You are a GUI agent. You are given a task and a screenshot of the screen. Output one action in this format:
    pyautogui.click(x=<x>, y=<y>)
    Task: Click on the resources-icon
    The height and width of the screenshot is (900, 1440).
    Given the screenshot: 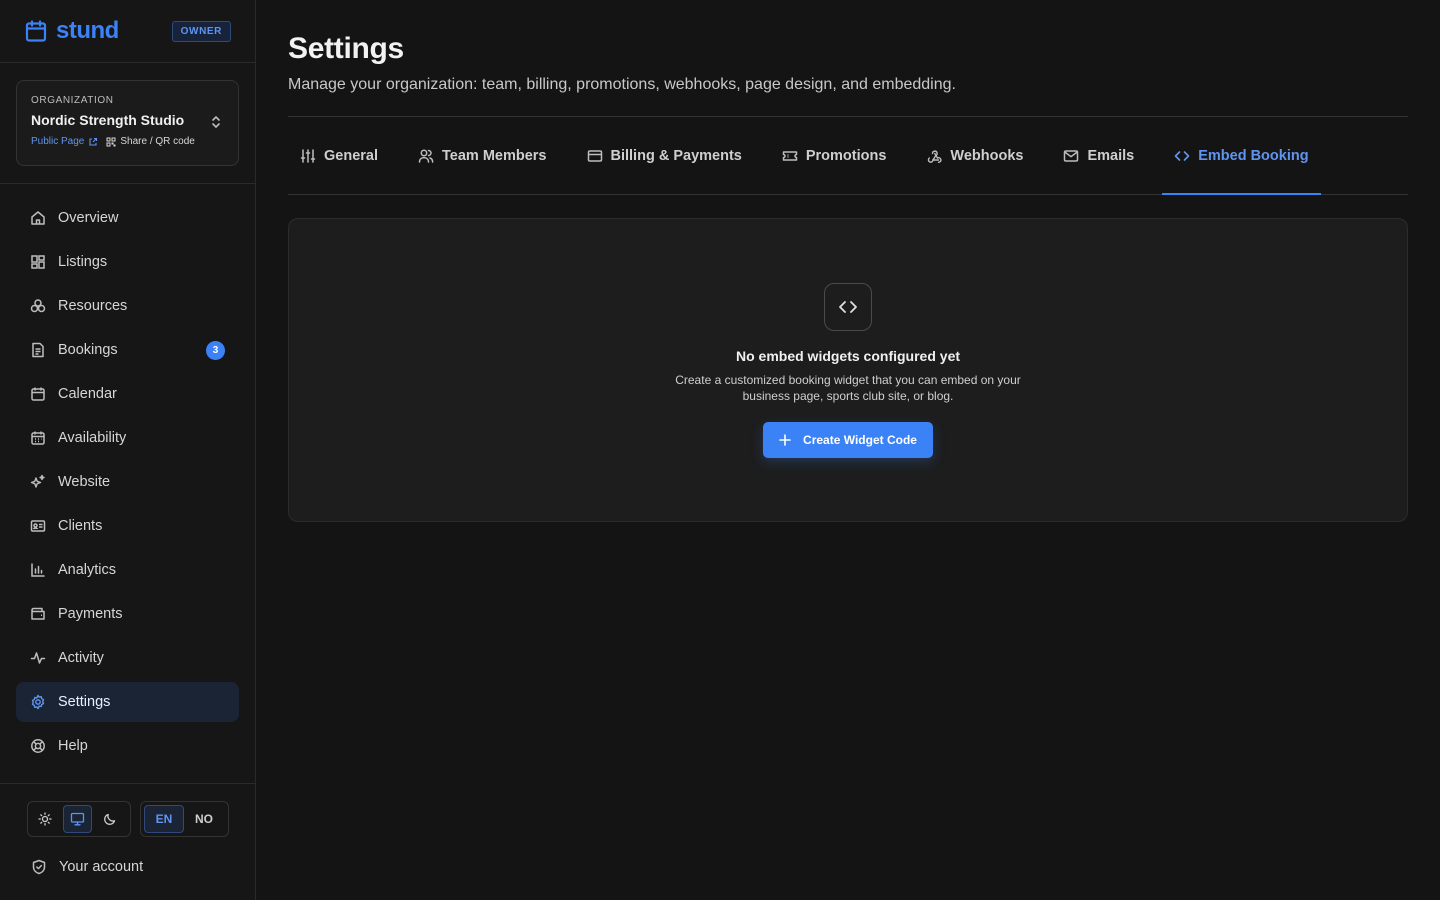 What is the action you would take?
    pyautogui.click(x=38, y=306)
    